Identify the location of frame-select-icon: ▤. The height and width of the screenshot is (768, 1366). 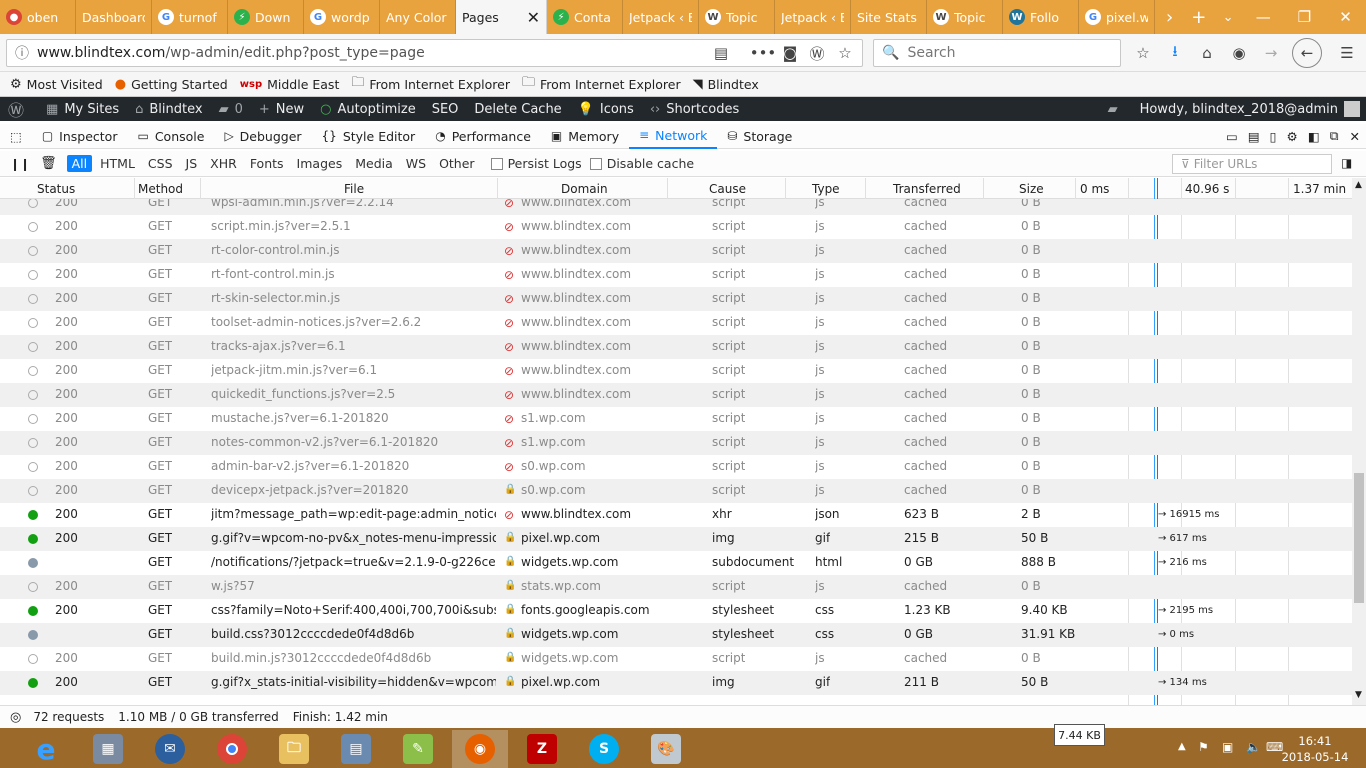
(1254, 136).